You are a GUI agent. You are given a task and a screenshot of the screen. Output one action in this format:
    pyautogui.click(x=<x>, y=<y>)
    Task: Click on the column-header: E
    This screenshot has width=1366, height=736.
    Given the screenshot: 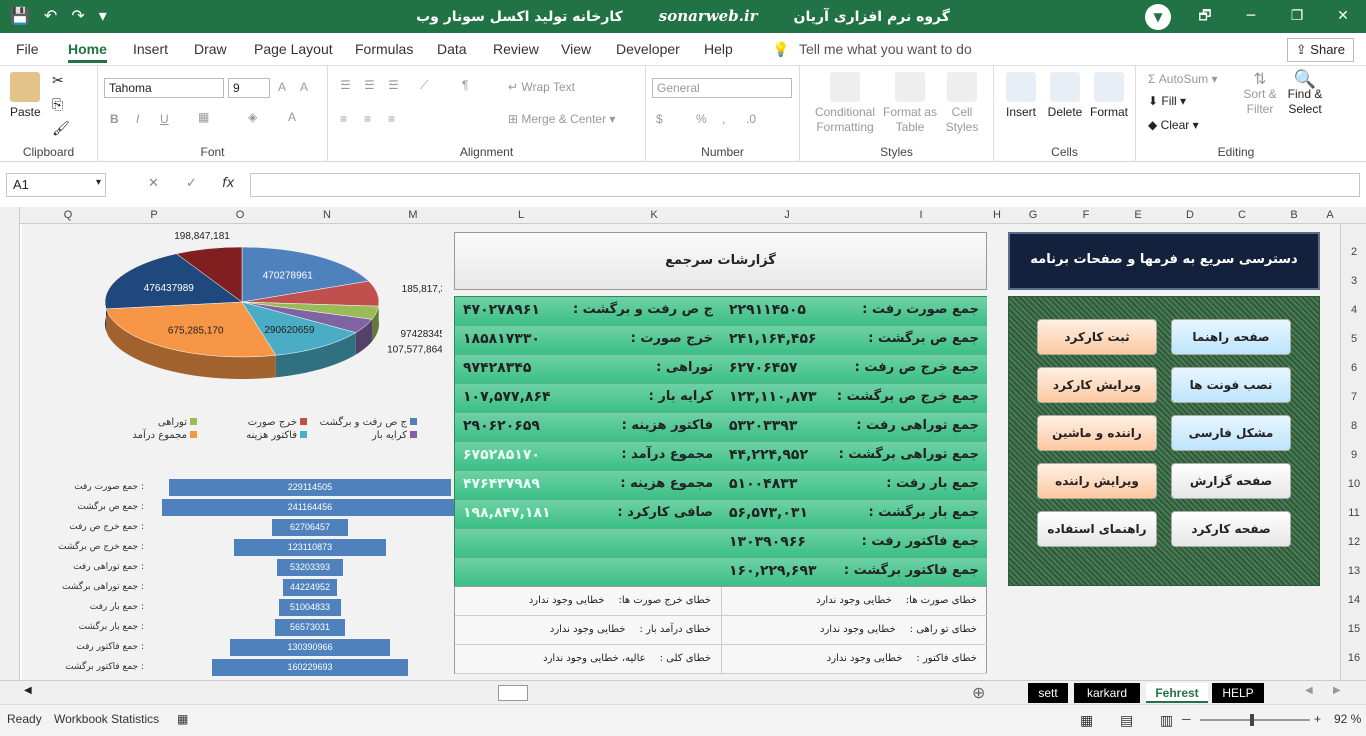 What is the action you would take?
    pyautogui.click(x=1138, y=215)
    